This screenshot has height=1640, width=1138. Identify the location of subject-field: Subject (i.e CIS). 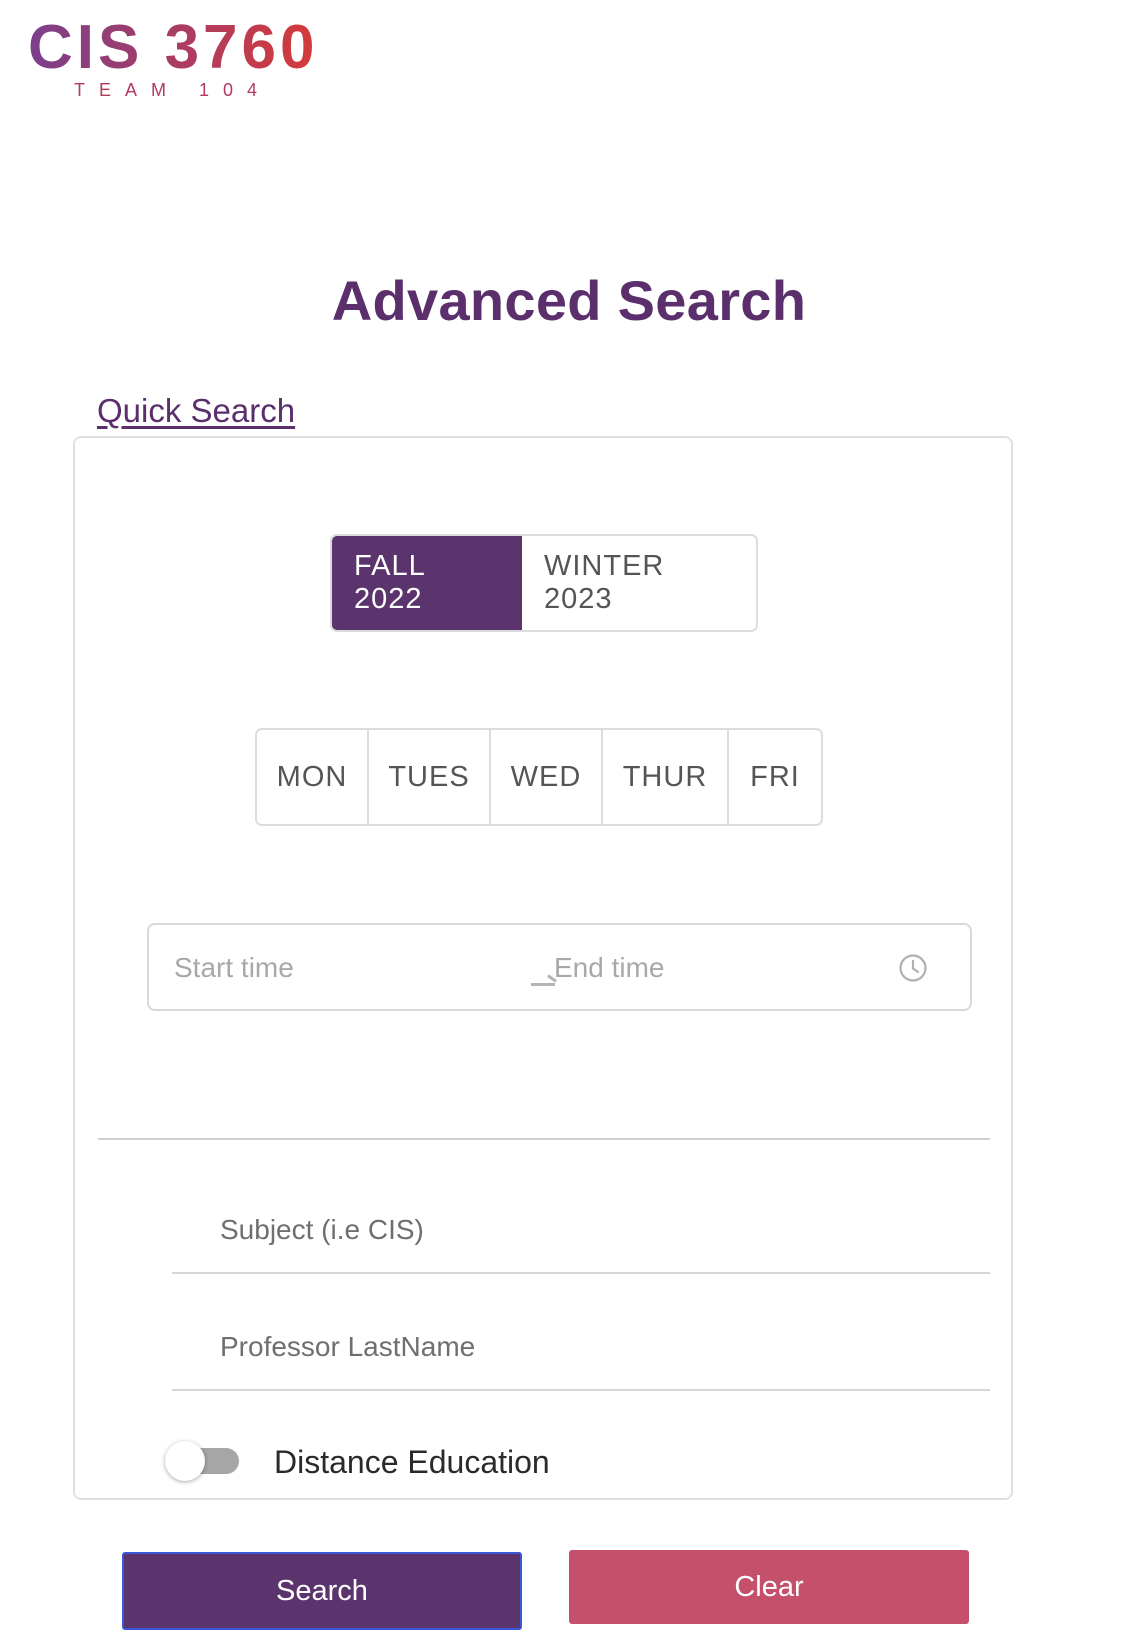
(581, 1224).